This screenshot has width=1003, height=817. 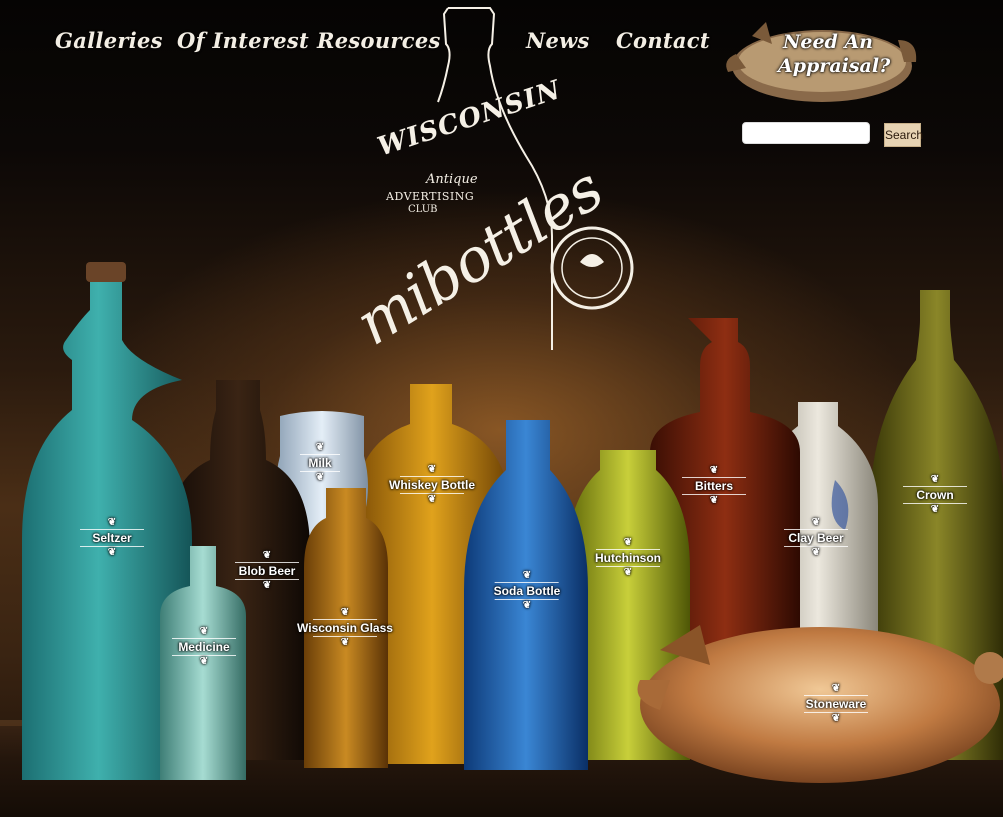 I want to click on seltzer-cap, so click(x=106, y=272).